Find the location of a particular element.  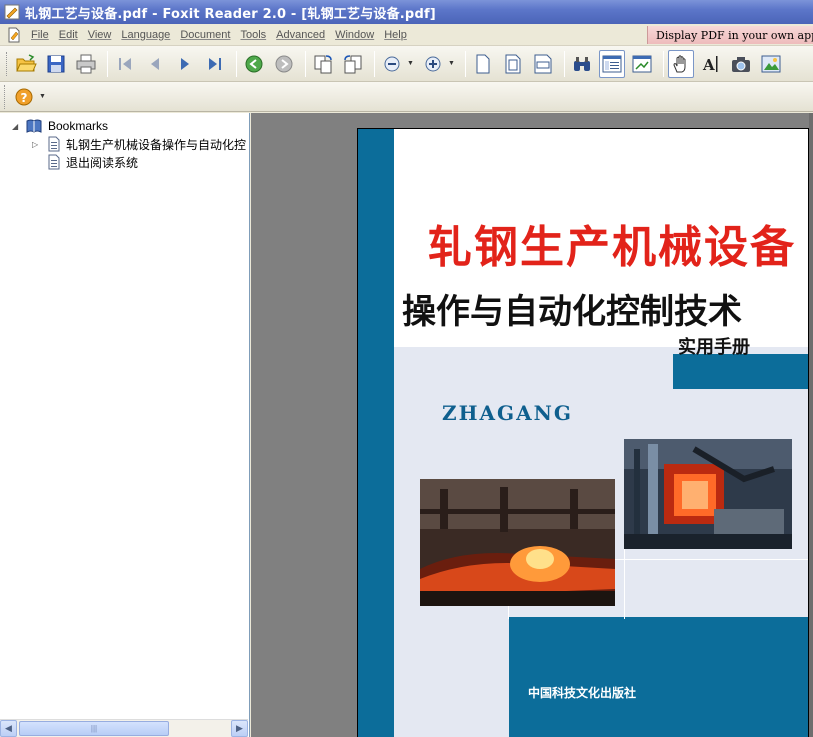

find-button is located at coordinates (582, 64).